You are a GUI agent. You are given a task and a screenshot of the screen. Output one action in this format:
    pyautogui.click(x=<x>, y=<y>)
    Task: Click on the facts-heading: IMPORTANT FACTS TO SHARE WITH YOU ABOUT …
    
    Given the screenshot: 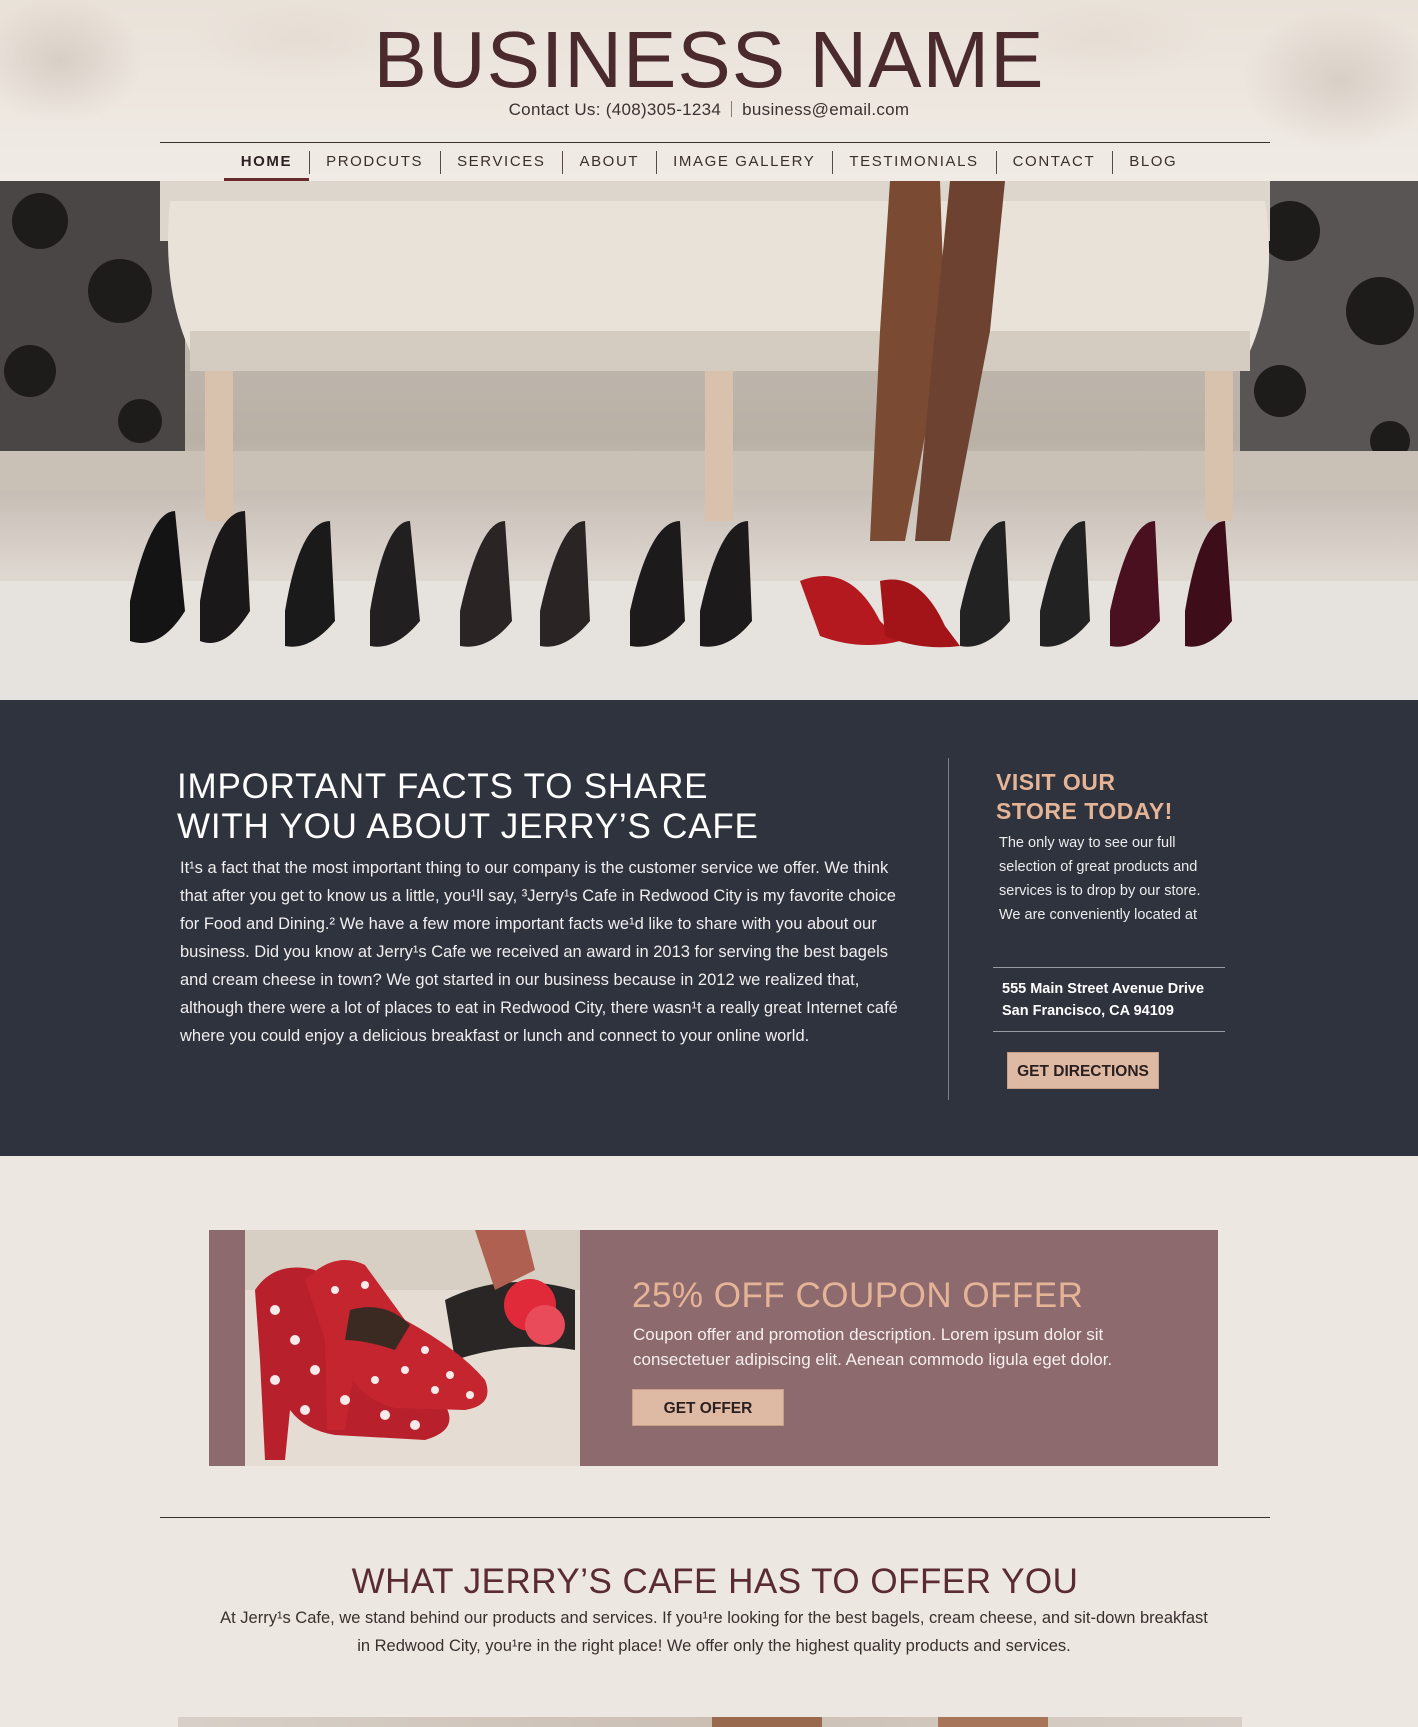 What is the action you would take?
    pyautogui.click(x=487, y=807)
    